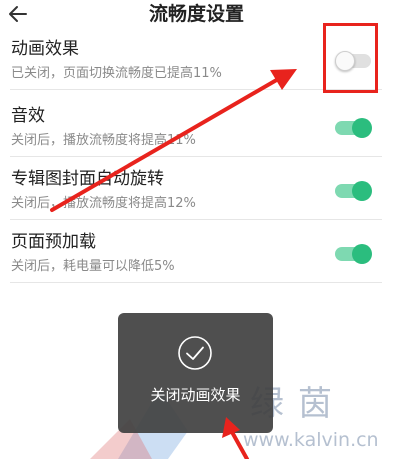 This screenshot has width=393, height=459. I want to click on toast: 关闭动画效果, so click(195, 373).